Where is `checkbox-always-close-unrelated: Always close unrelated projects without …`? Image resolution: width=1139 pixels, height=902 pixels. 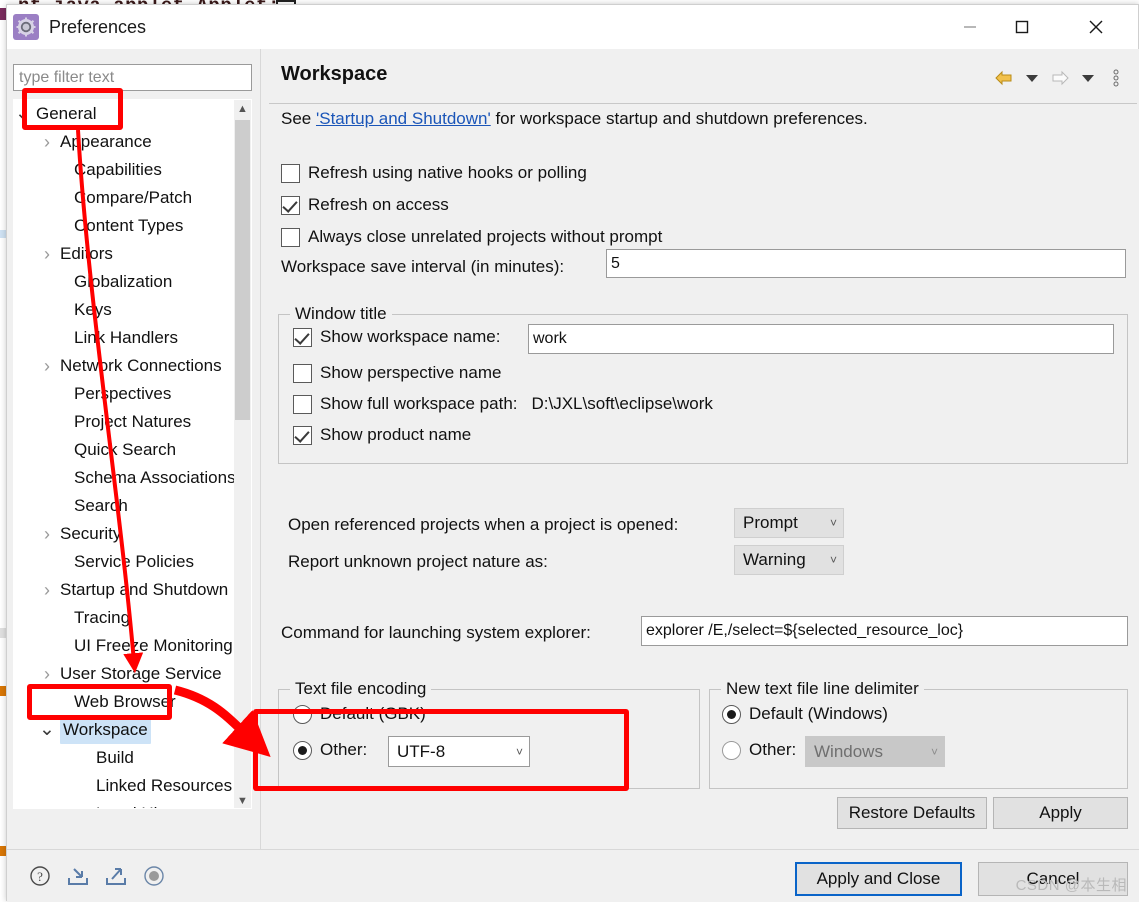
checkbox-always-close-unrelated: Always close unrelated projects without … is located at coordinates (471, 237).